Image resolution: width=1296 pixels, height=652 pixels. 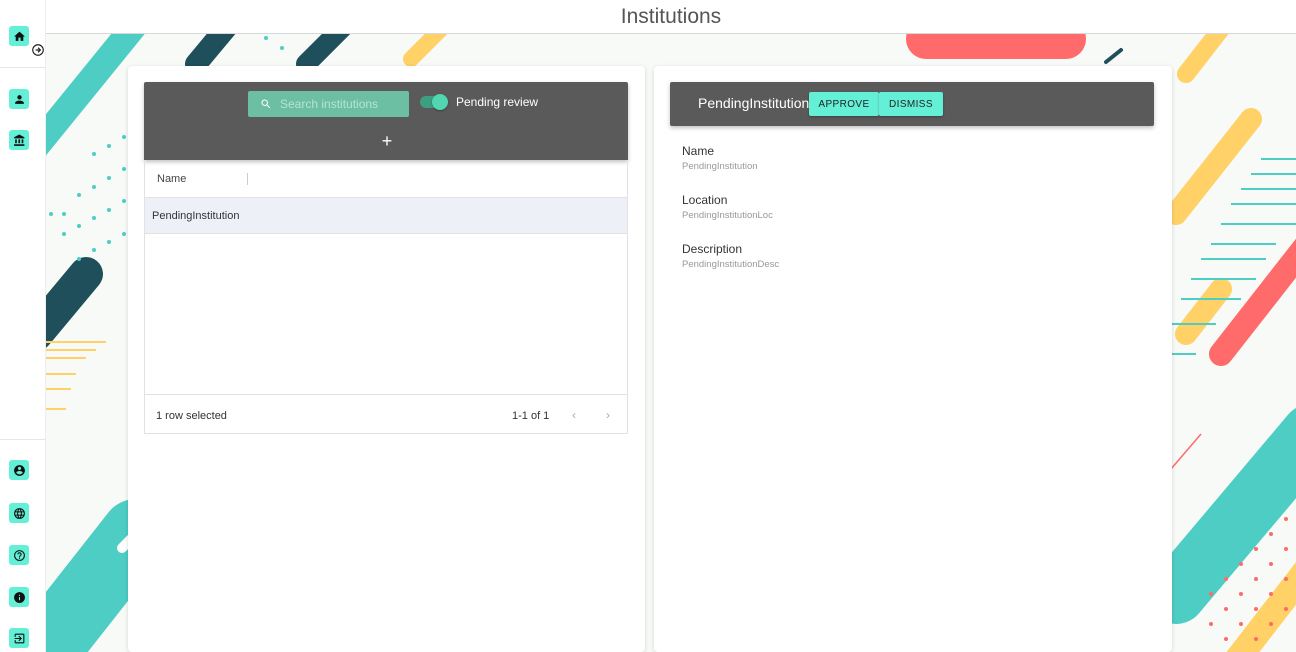 I want to click on page-header: Institutions, so click(x=671, y=17).